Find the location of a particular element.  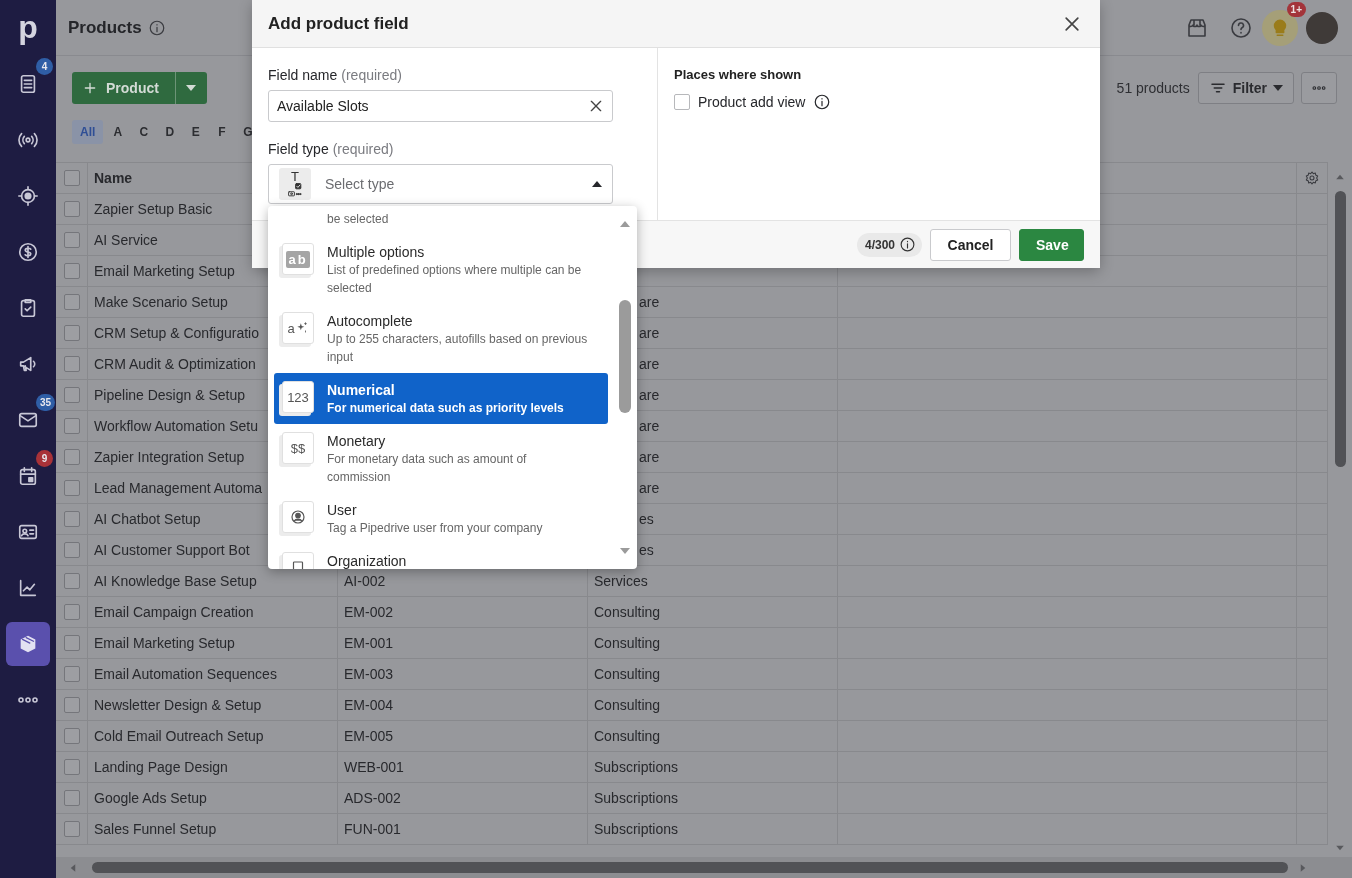

menu-option: 123 Numerical For numerical data such as priority levels is located at coordinates (441, 398).